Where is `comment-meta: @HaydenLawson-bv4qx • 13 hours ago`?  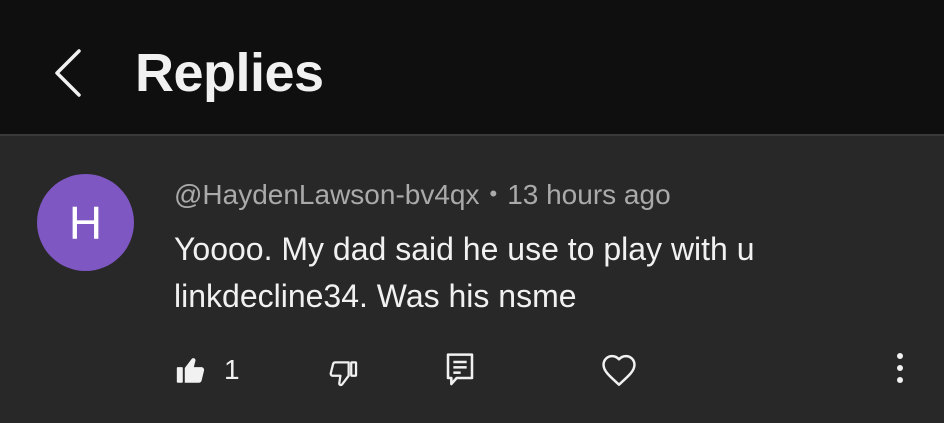 comment-meta: @HaydenLawson-bv4qx • 13 hours ago is located at coordinates (422, 196).